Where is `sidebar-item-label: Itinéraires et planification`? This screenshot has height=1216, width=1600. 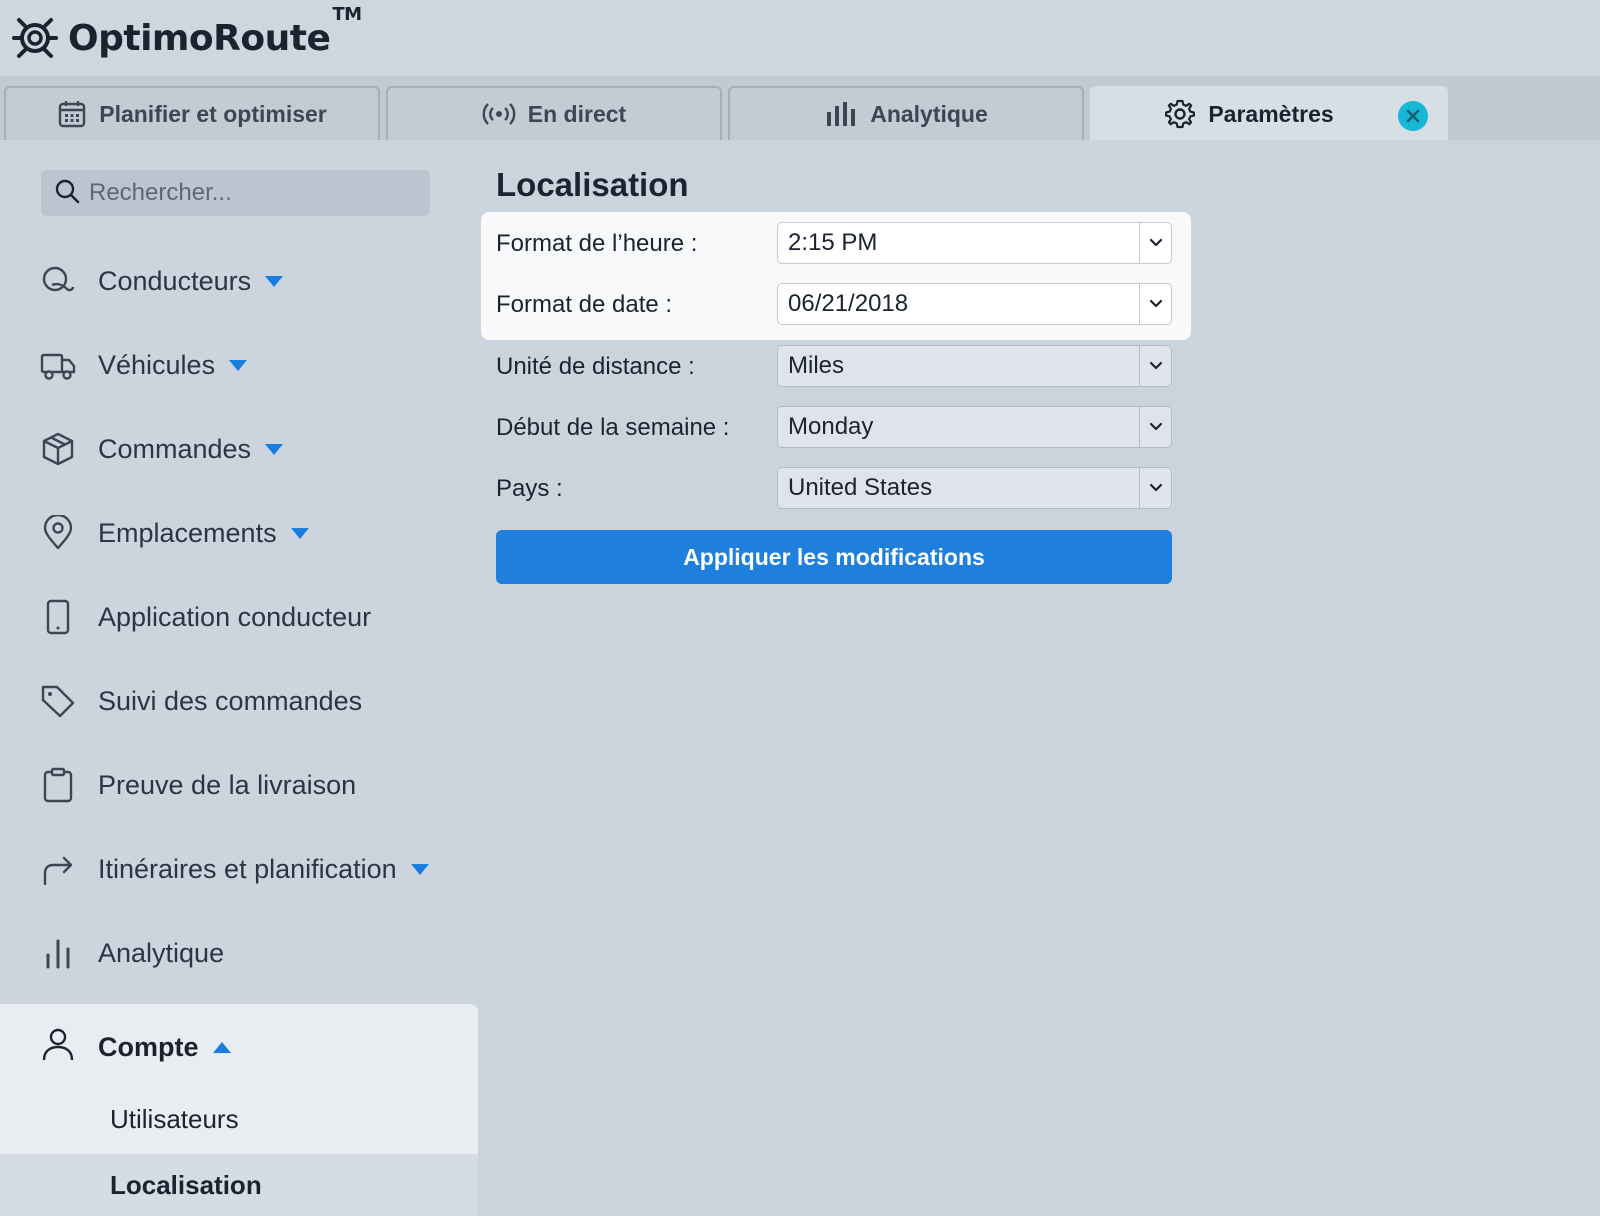 sidebar-item-label: Itinéraires et planification is located at coordinates (247, 868).